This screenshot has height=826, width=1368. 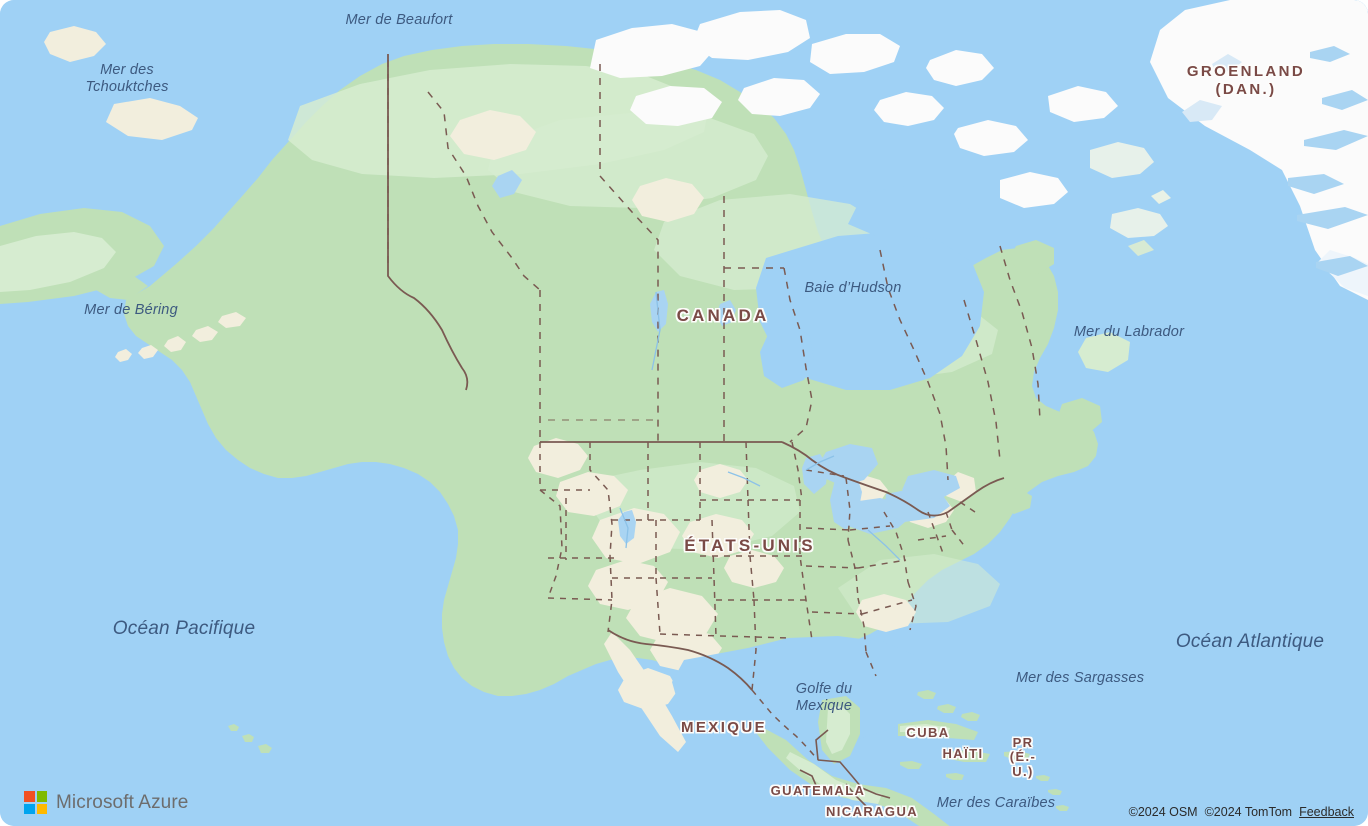 I want to click on azure-logo: Microsoft Azure, so click(x=106, y=802).